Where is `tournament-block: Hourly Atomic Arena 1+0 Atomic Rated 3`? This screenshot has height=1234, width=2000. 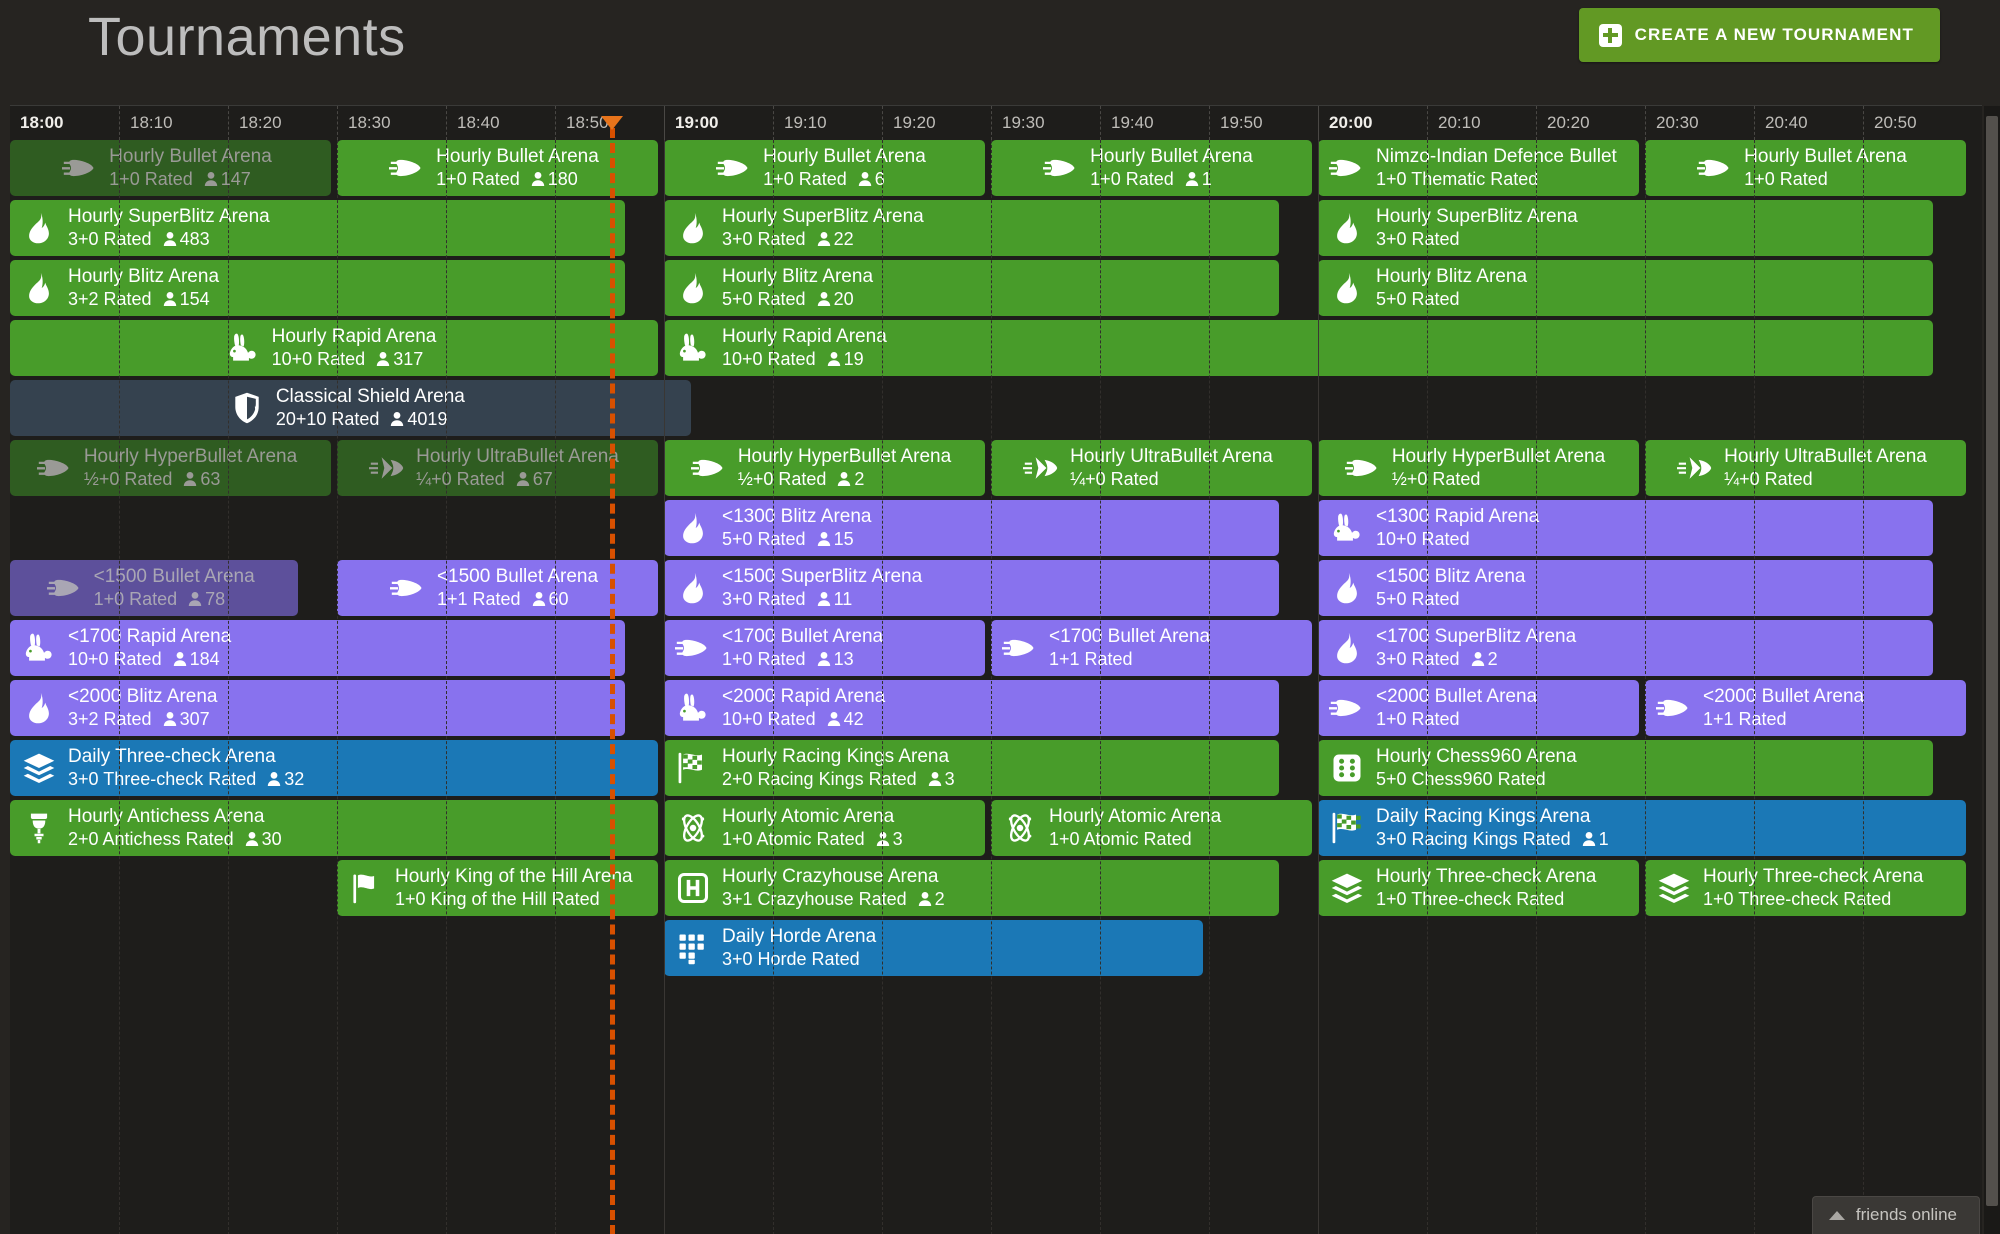 tournament-block: Hourly Atomic Arena 1+0 Atomic Rated 3 is located at coordinates (824, 828).